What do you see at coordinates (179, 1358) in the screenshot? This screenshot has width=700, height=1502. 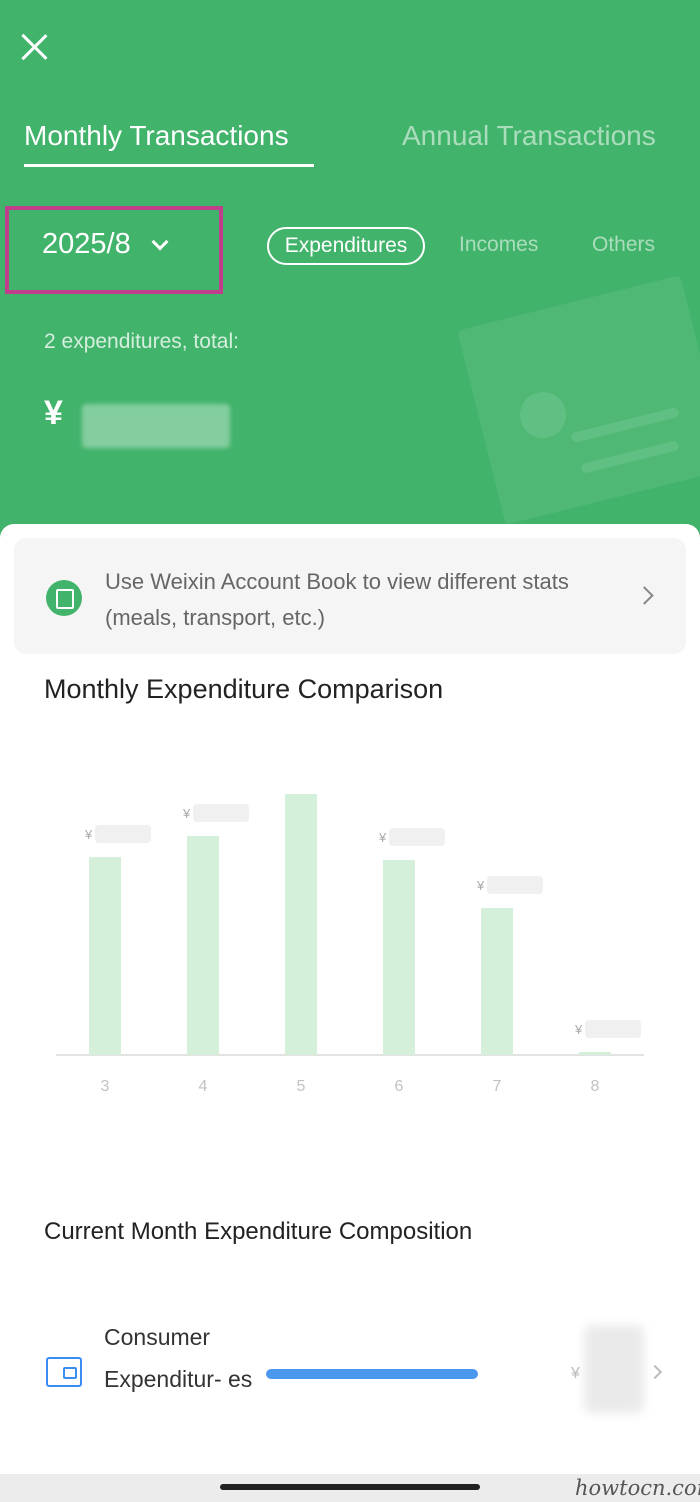 I see `category-label: Consumer Expenditur- es` at bounding box center [179, 1358].